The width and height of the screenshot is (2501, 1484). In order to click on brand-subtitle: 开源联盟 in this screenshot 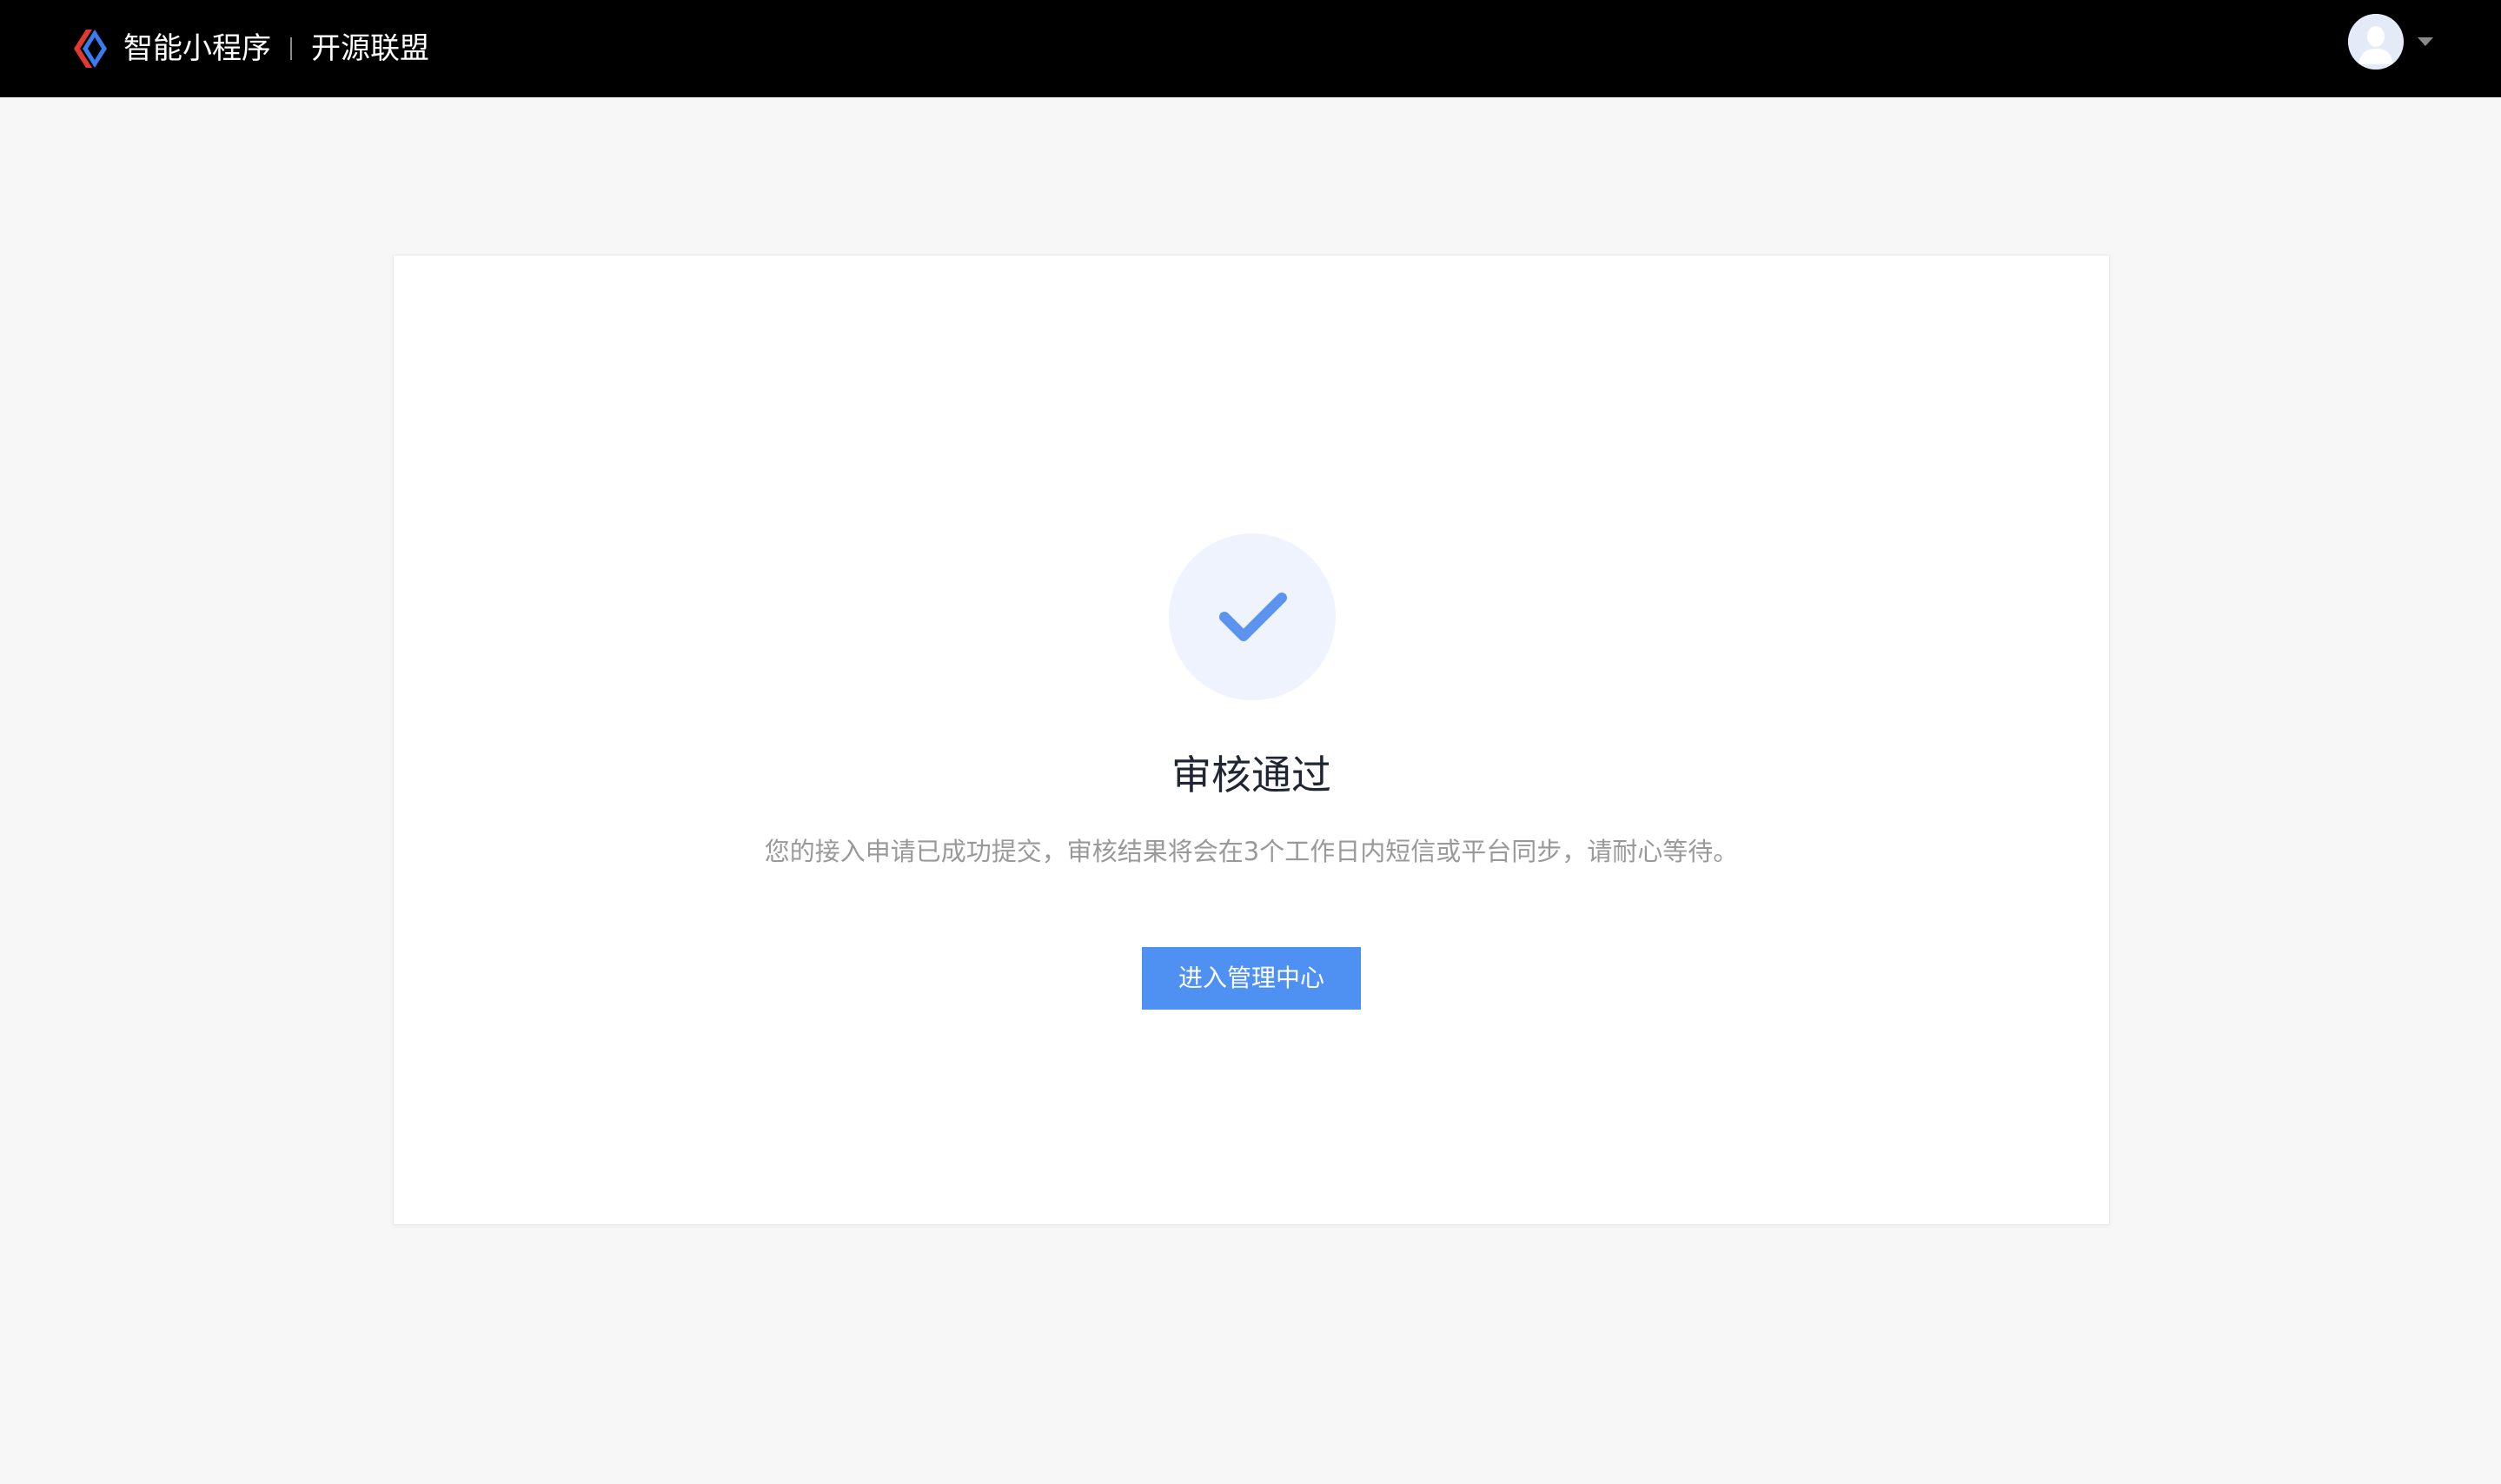, I will do `click(370, 48)`.